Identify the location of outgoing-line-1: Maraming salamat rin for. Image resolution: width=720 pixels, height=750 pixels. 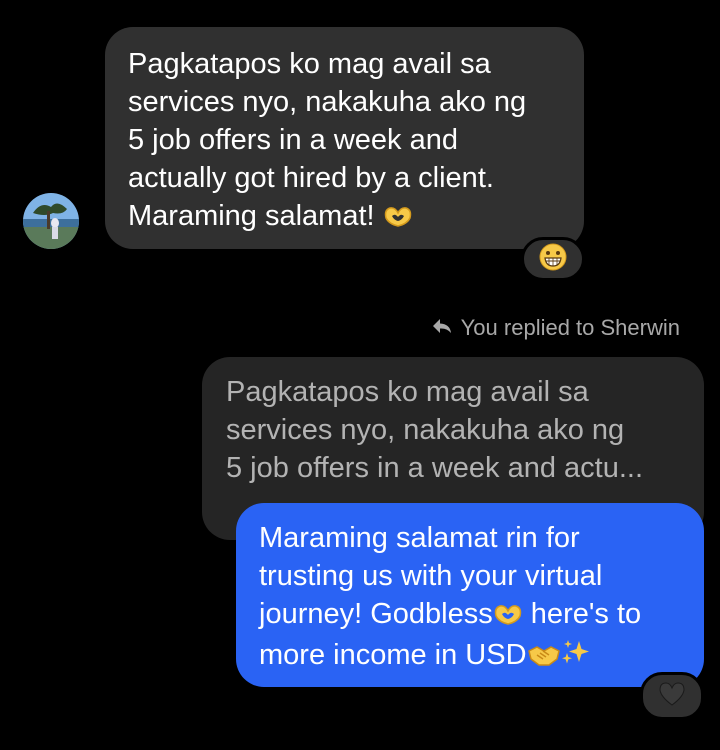
(419, 538).